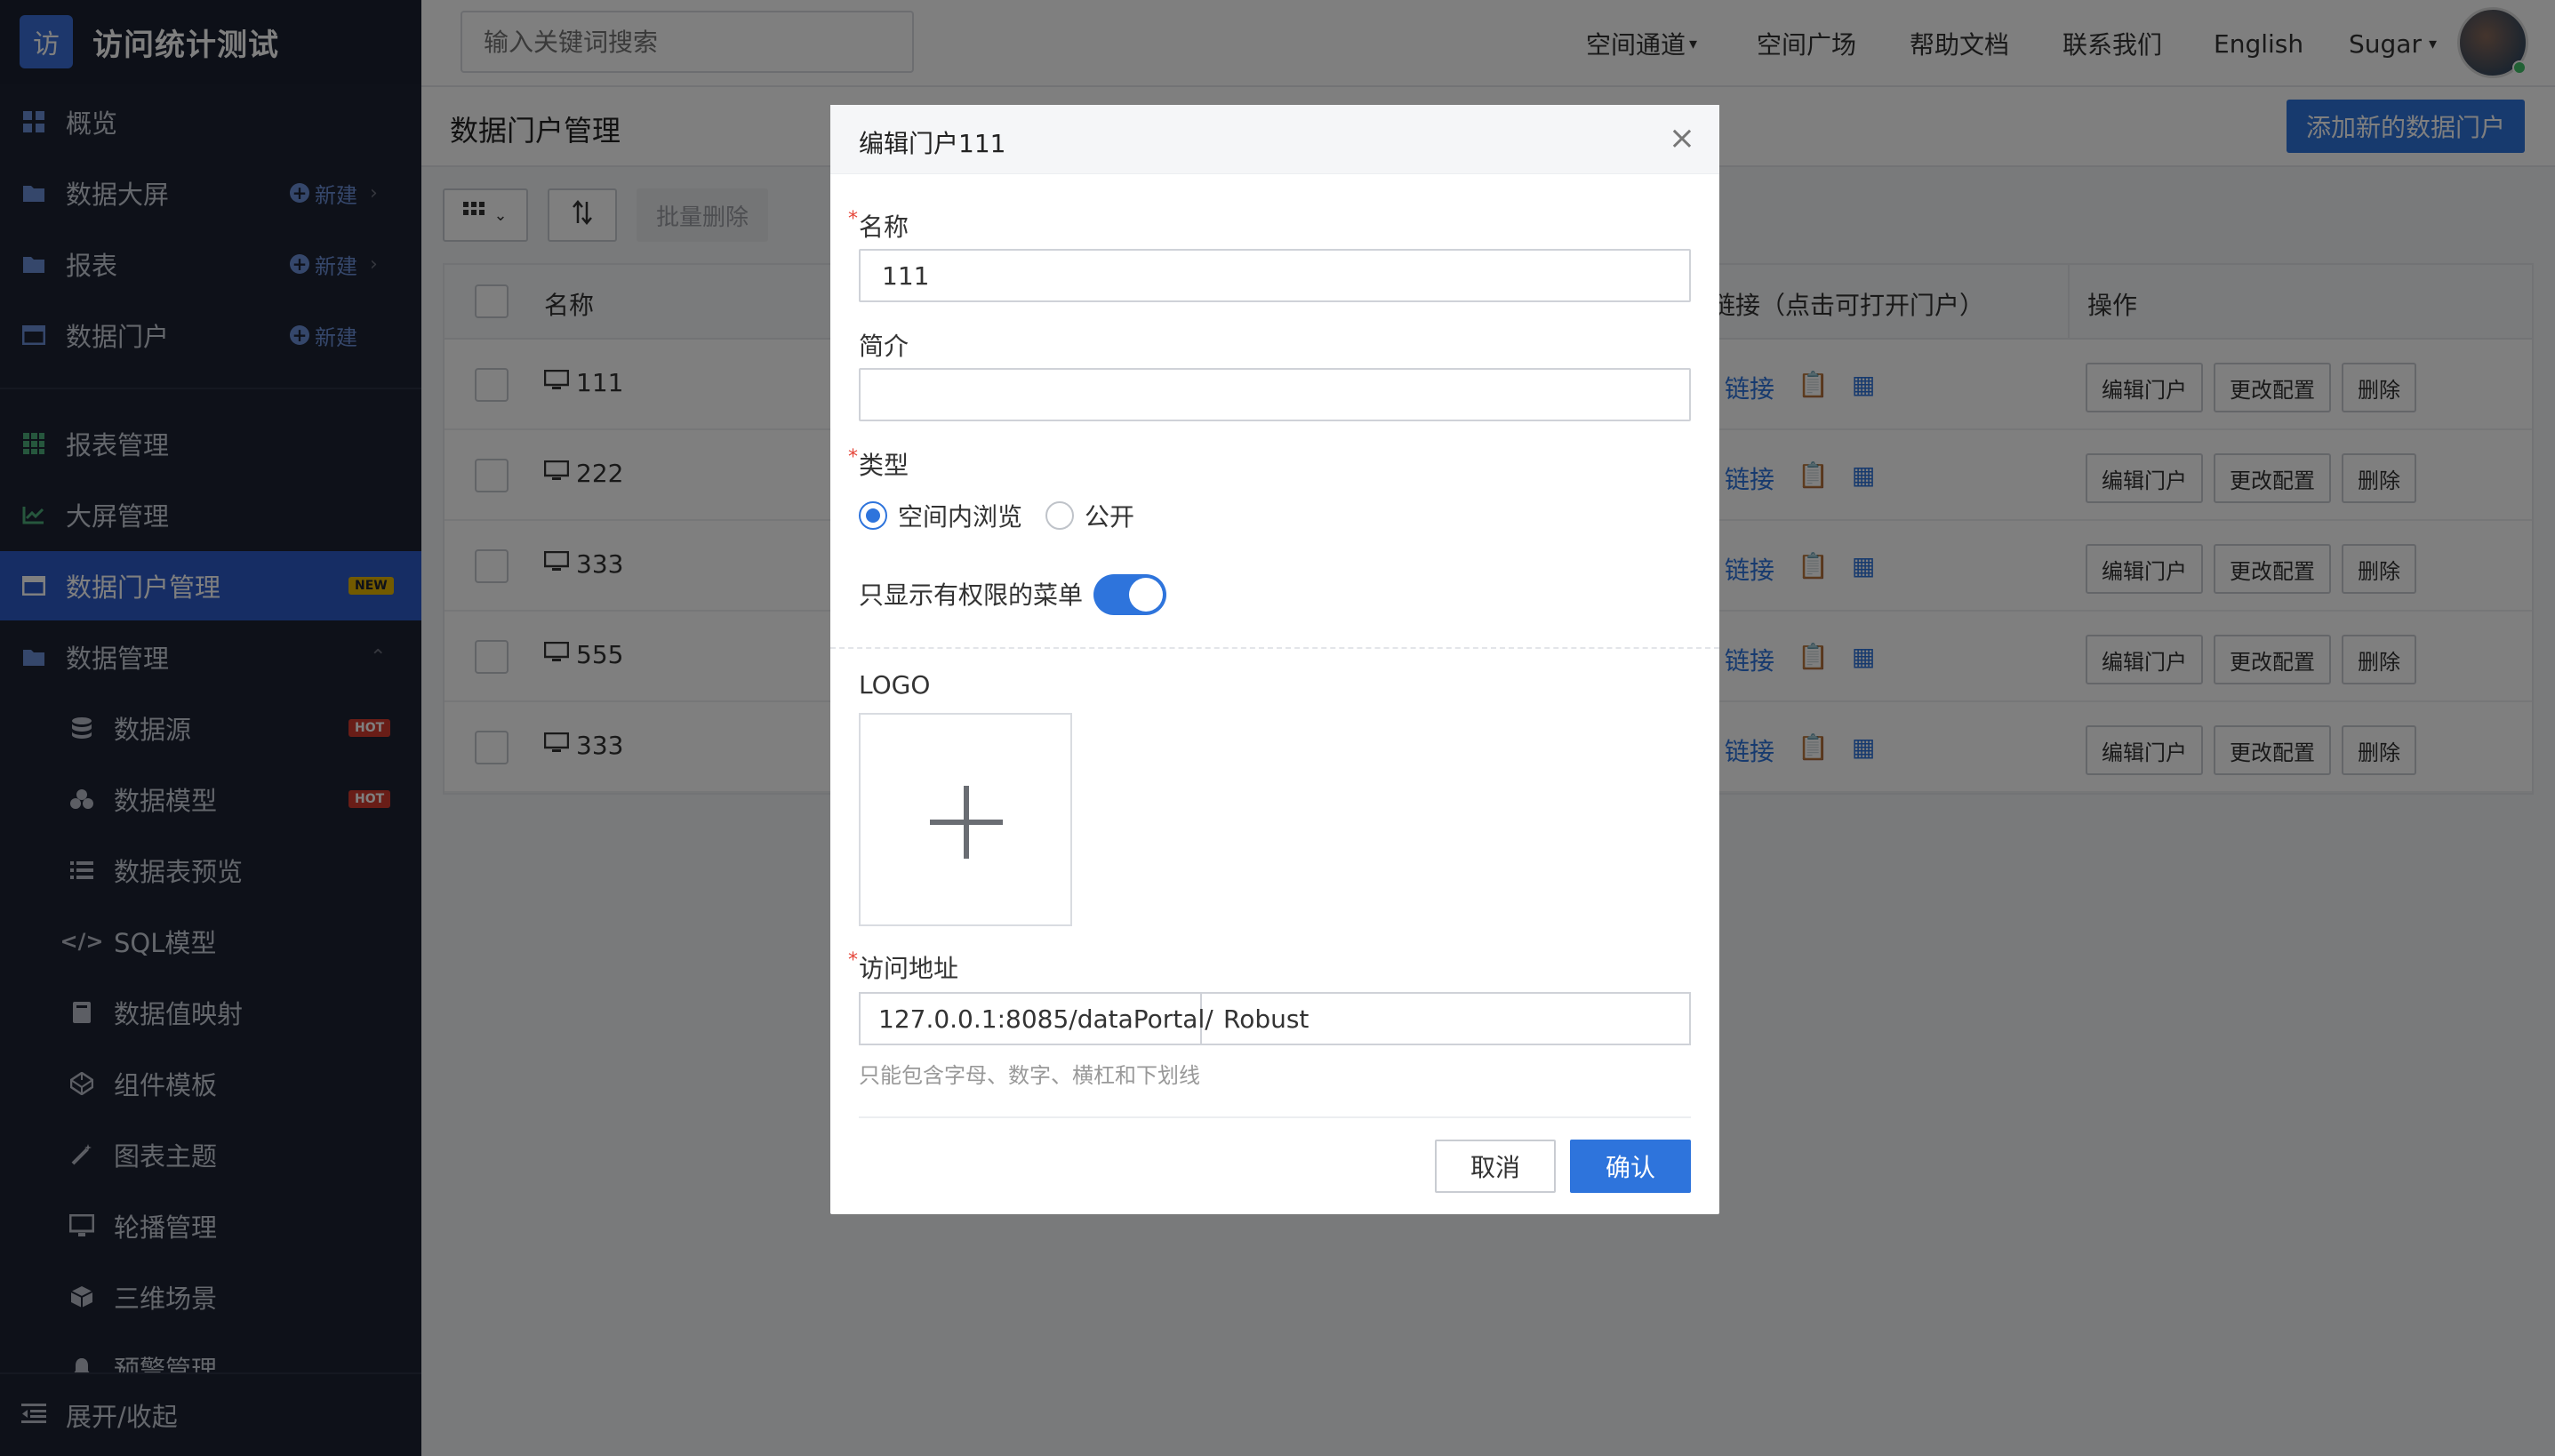  Describe the element at coordinates (884, 465) in the screenshot. I see `type-label-text: 类型` at that location.